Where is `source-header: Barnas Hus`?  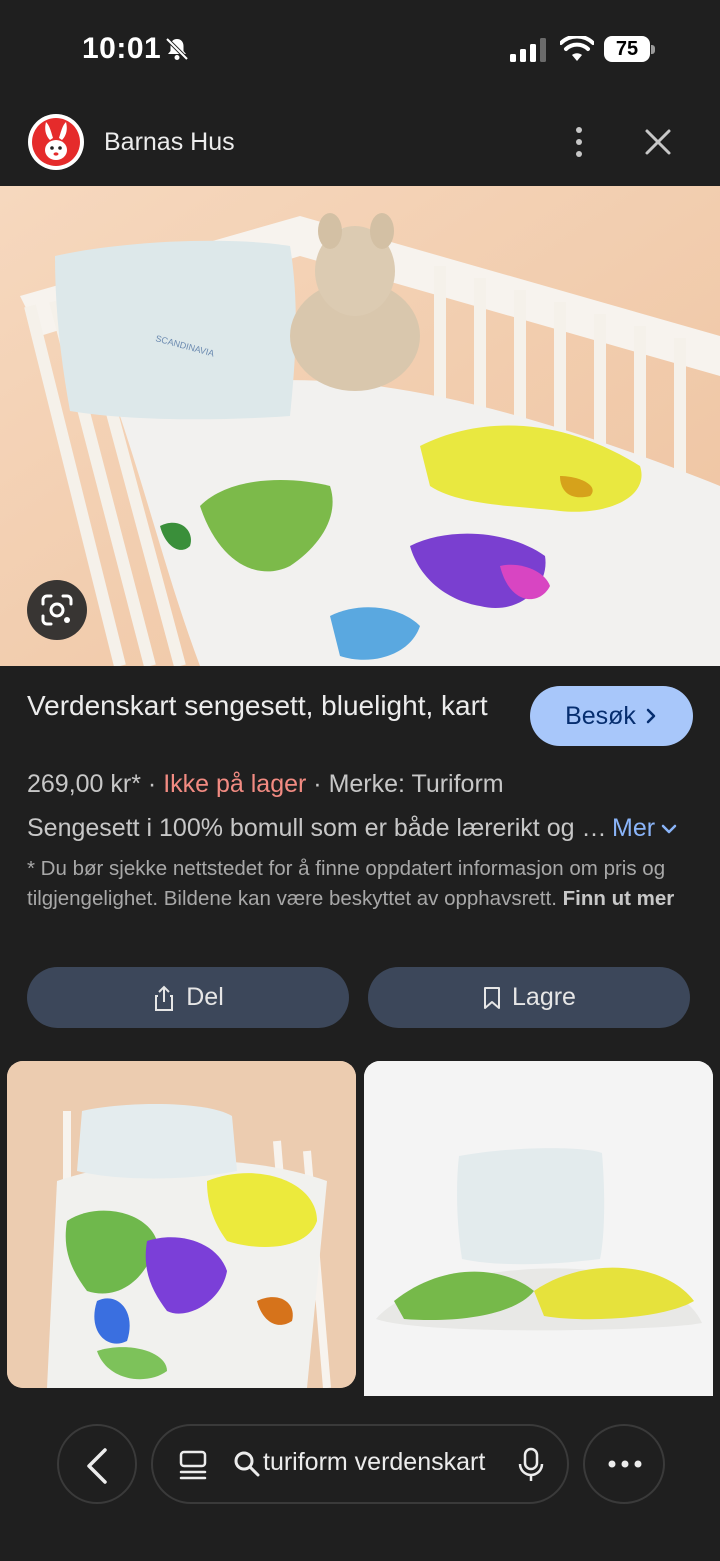
source-header: Barnas Hus is located at coordinates (360, 143).